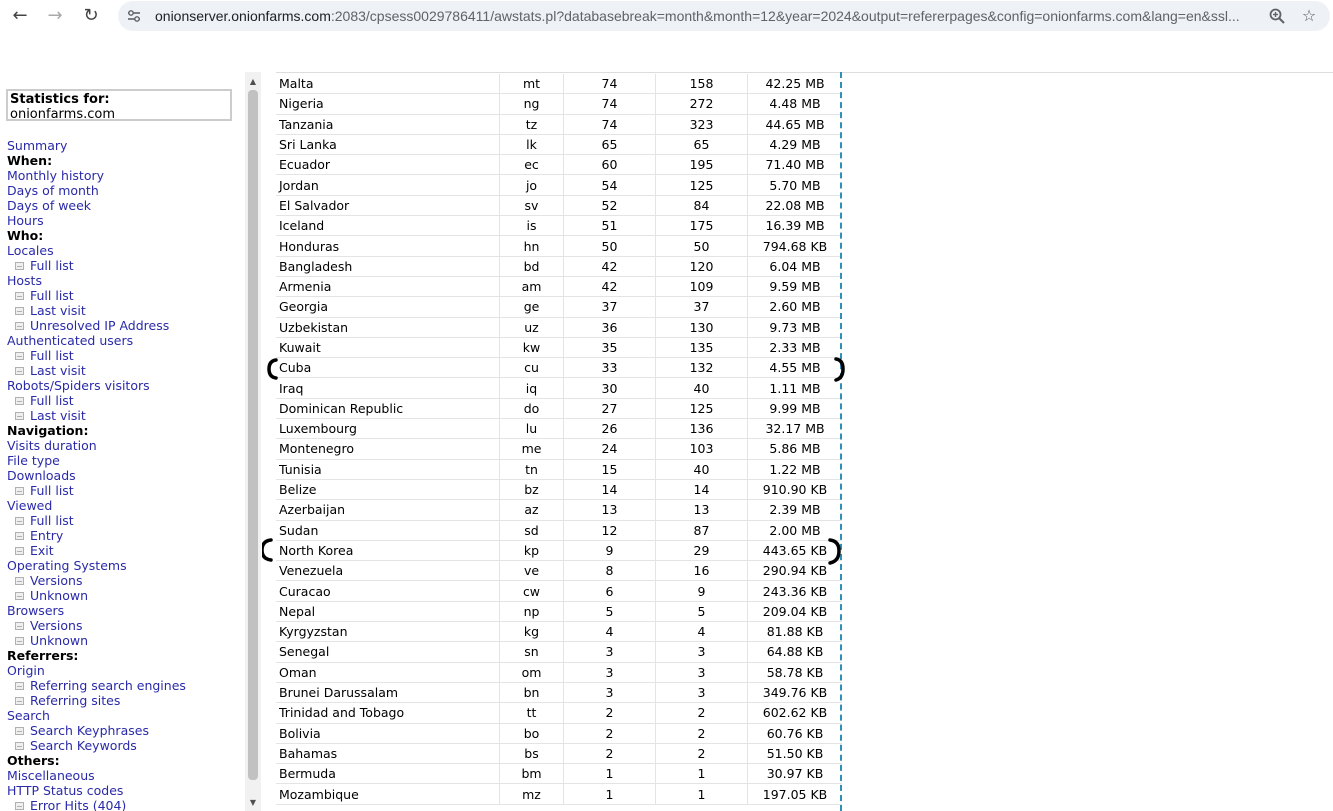  I want to click on pages-value: 3, so click(609, 672).